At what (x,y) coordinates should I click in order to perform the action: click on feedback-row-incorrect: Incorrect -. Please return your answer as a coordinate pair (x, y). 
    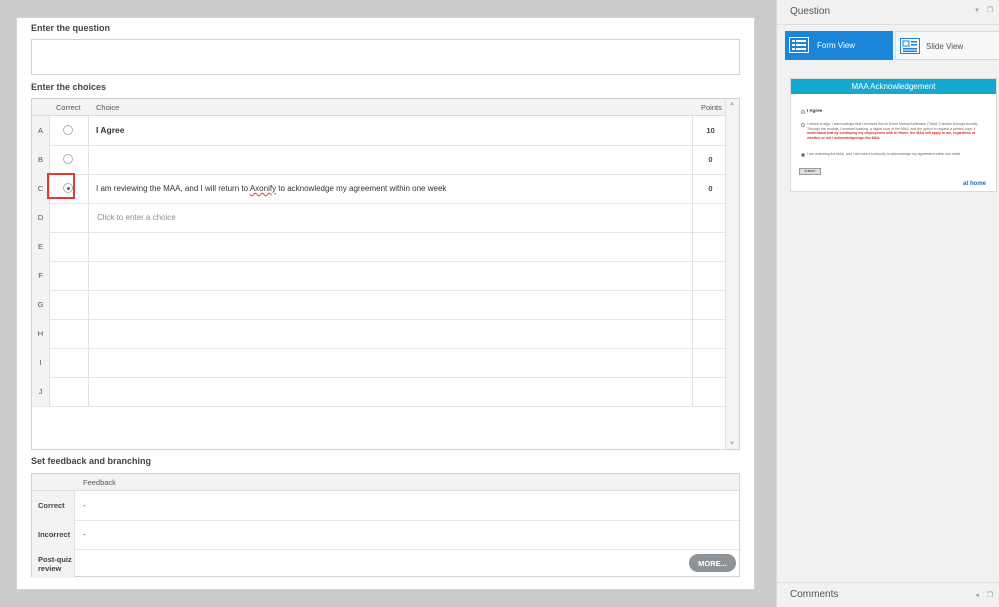
    Looking at the image, I should click on (385, 535).